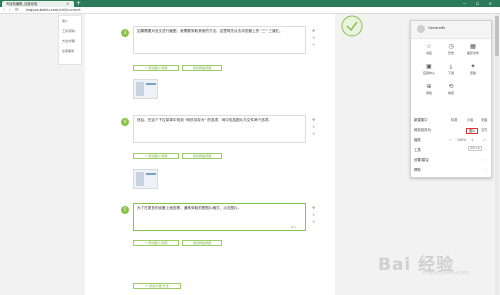  I want to click on save-as-image-option: 图片, so click(472, 131).